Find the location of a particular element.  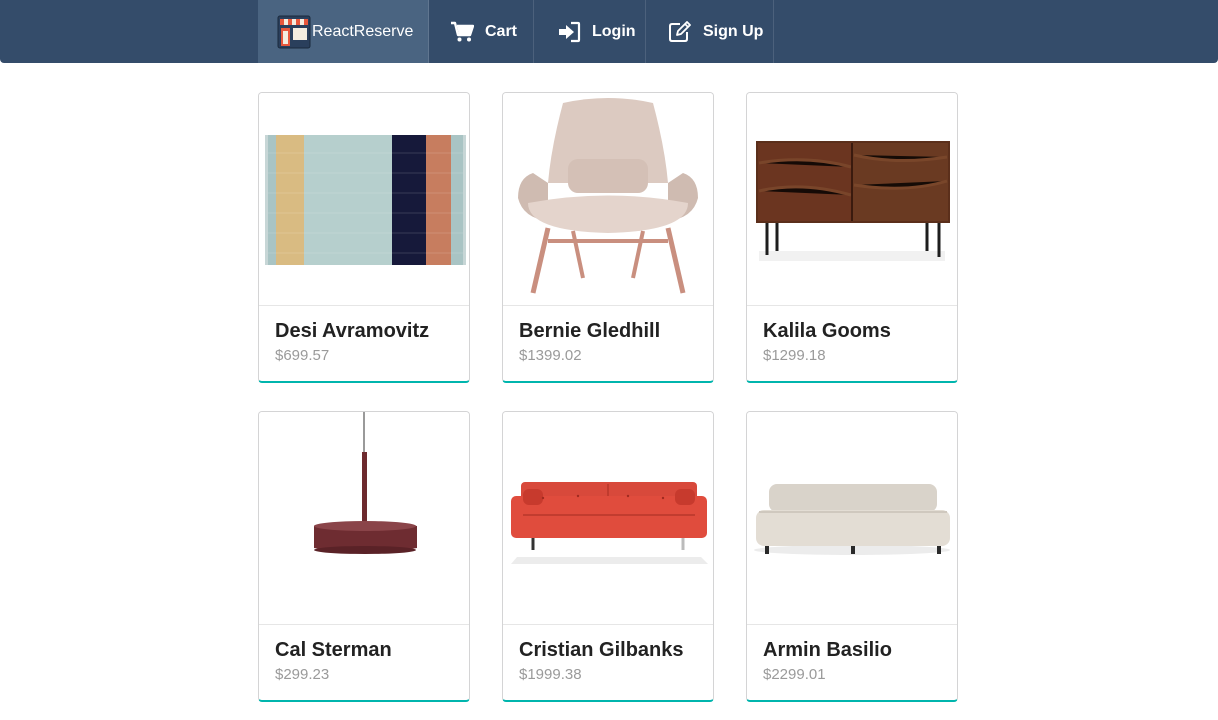

nav-cart-link: Cart is located at coordinates (481, 31).